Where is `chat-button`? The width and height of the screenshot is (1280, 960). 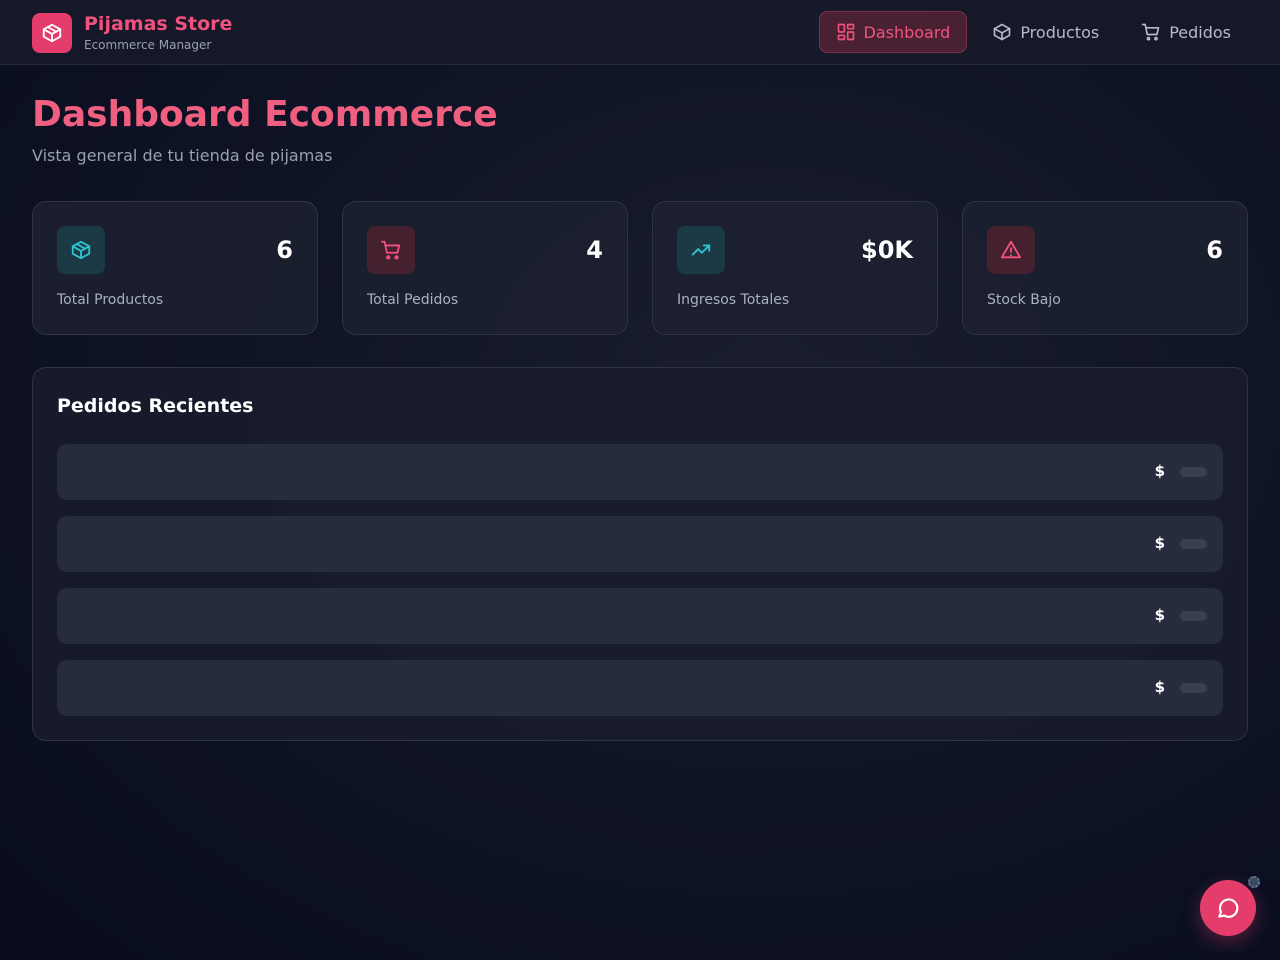 chat-button is located at coordinates (1228, 908).